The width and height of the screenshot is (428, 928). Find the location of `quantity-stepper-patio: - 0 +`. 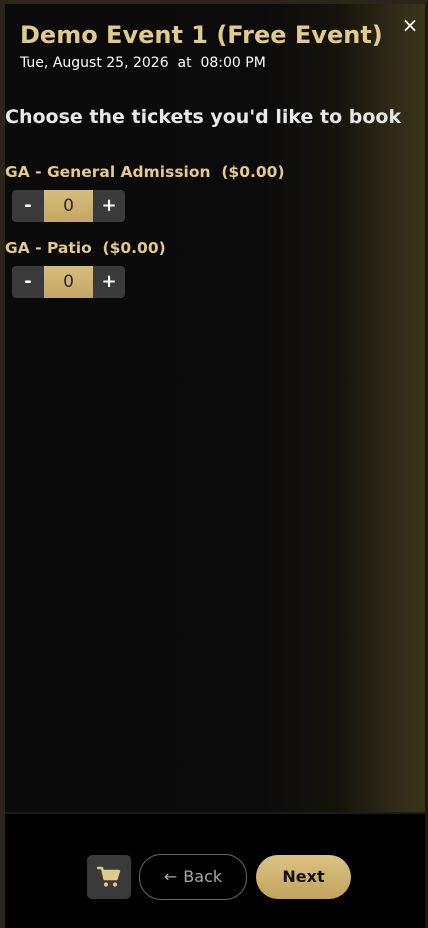

quantity-stepper-patio: - 0 + is located at coordinates (68, 282).